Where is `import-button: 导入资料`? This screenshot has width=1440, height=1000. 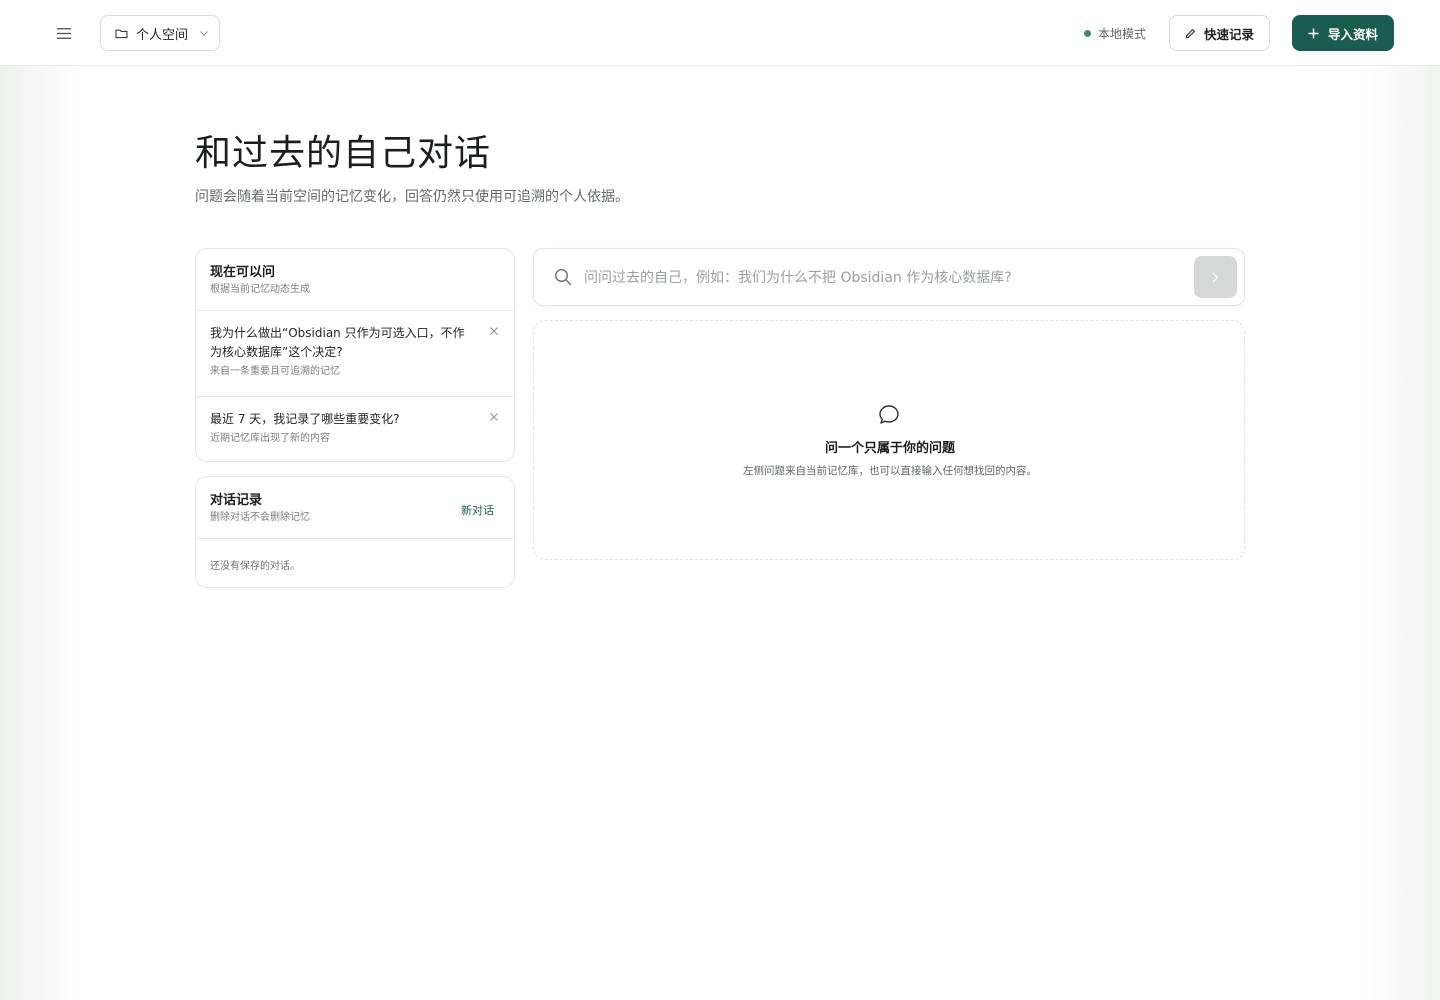
import-button: 导入资料 is located at coordinates (1343, 33).